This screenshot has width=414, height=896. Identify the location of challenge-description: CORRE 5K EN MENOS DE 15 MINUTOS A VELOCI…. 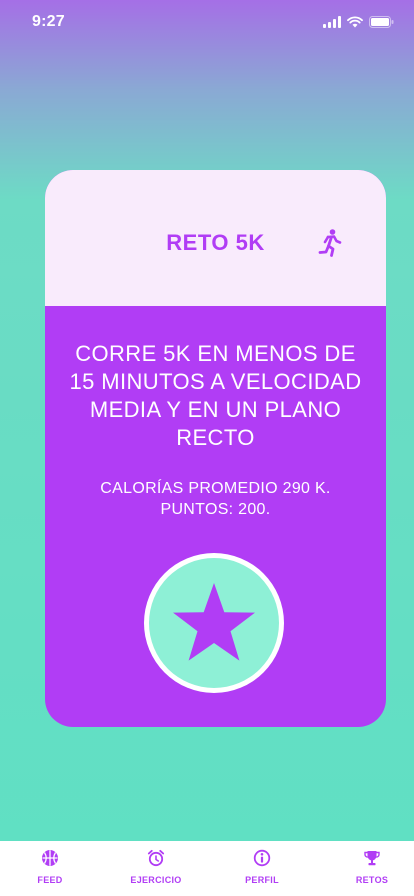
(215, 395).